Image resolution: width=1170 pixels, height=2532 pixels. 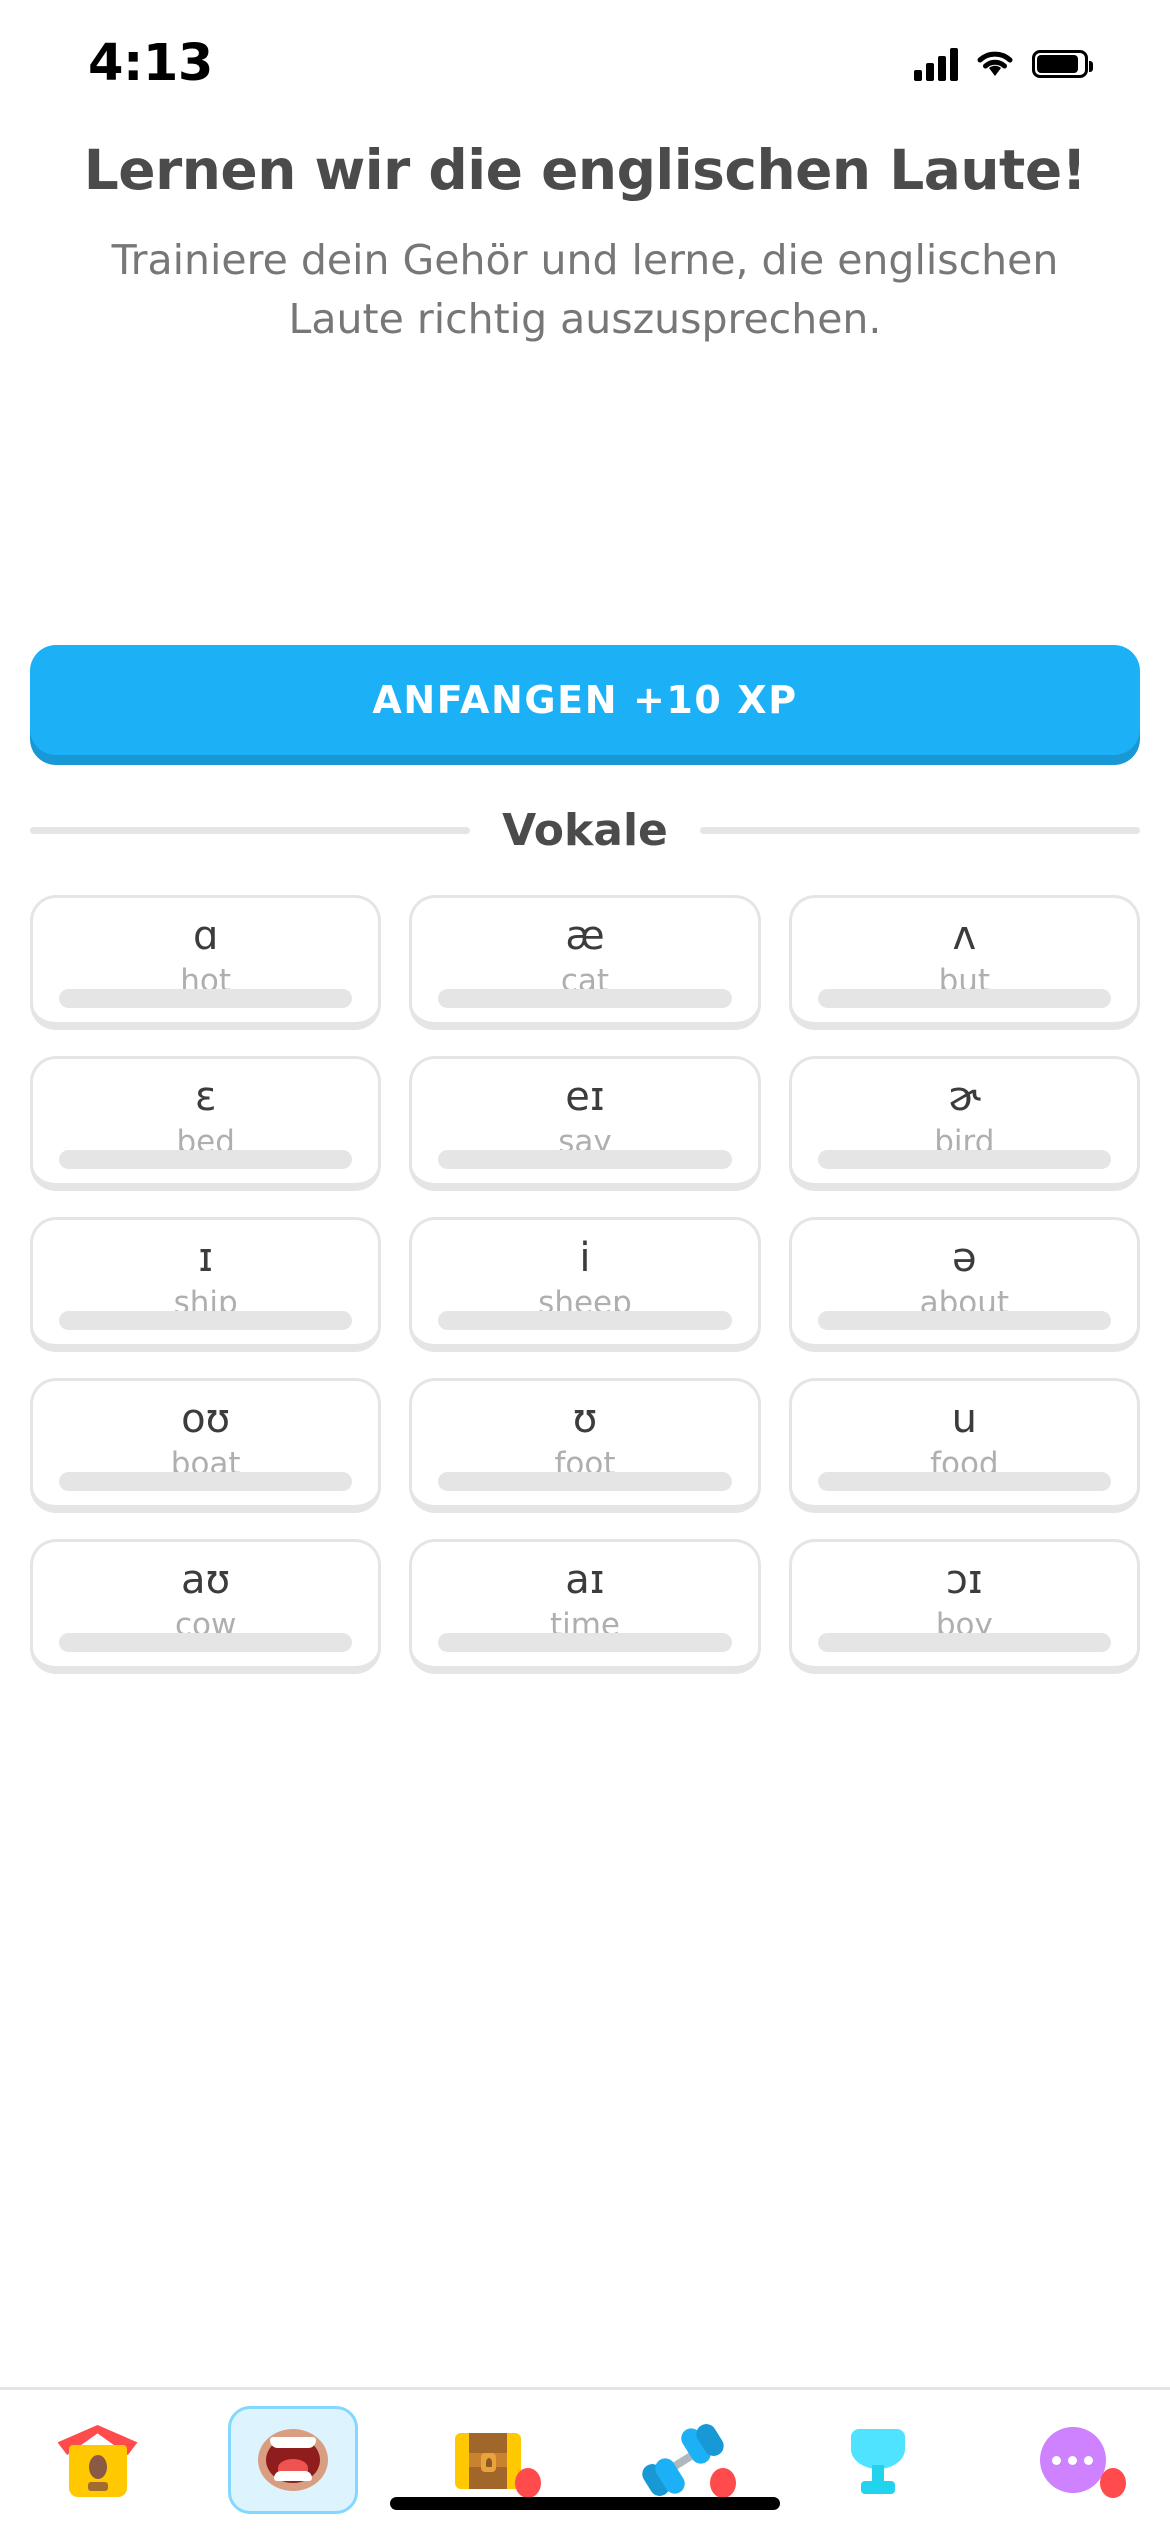 What do you see at coordinates (1062, 64) in the screenshot?
I see `battery-icon` at bounding box center [1062, 64].